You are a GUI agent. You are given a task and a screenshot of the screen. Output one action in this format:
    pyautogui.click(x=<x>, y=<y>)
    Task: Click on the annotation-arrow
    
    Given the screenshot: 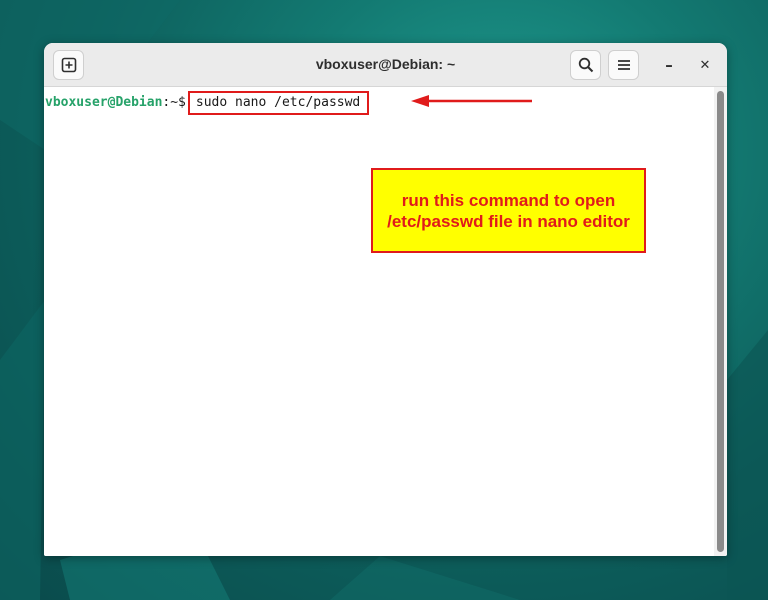 What is the action you would take?
    pyautogui.click(x=471, y=101)
    